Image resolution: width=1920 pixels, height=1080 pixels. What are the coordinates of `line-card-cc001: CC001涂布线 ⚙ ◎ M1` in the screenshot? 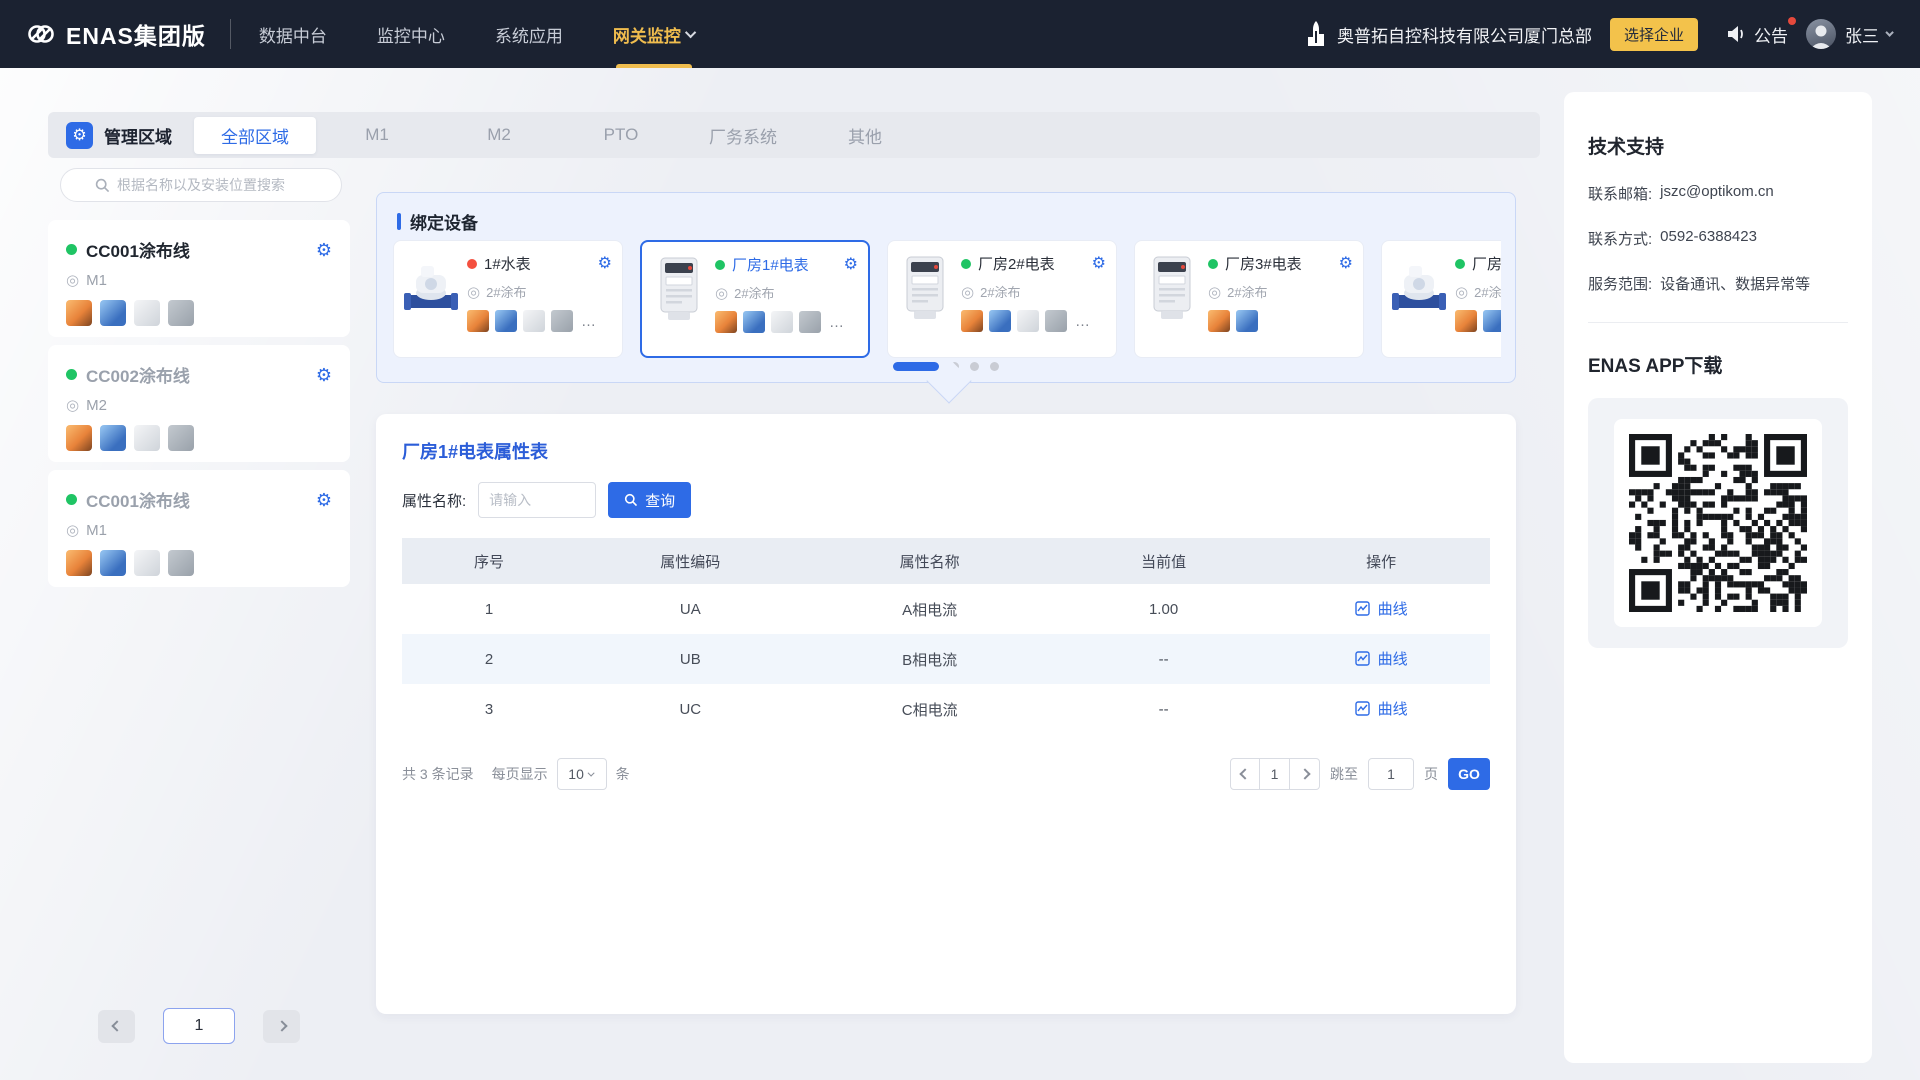 It's located at (199, 278).